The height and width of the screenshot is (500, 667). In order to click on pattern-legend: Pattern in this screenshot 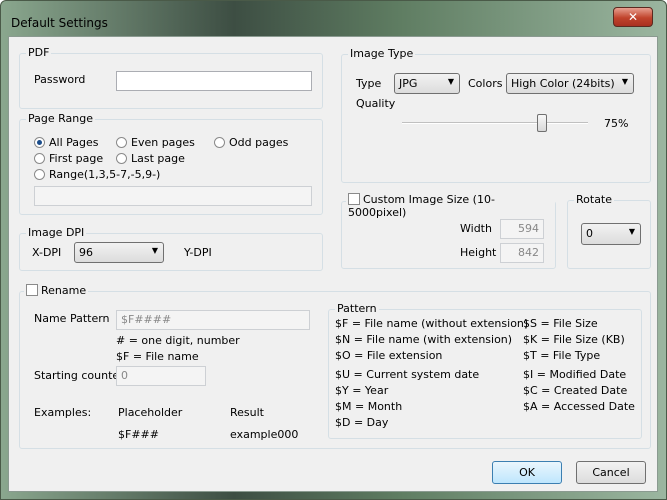, I will do `click(357, 308)`.